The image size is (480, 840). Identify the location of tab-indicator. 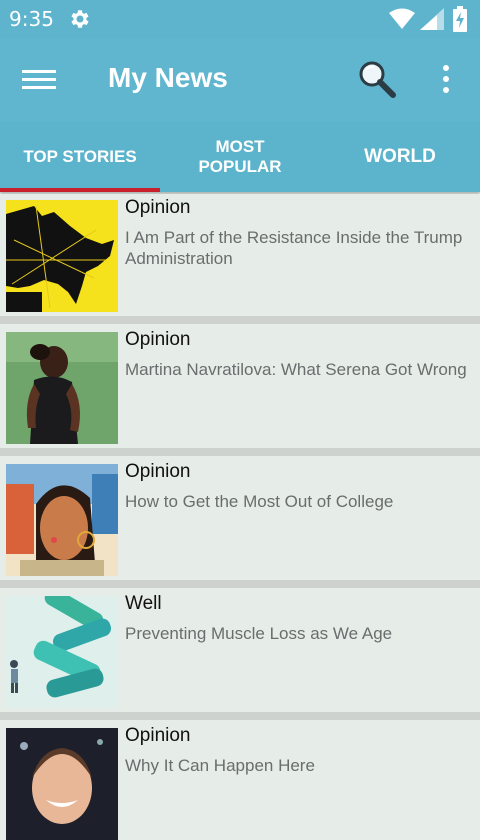
(80, 190).